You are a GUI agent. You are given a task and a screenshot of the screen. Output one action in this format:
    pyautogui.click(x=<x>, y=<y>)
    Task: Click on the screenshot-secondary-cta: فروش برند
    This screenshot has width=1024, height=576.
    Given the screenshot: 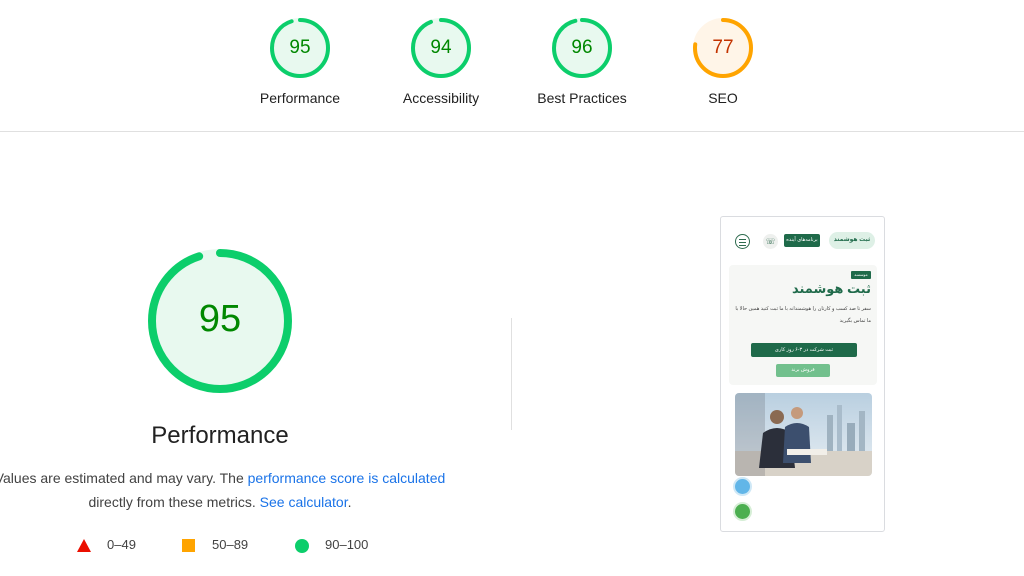 What is the action you would take?
    pyautogui.click(x=803, y=370)
    